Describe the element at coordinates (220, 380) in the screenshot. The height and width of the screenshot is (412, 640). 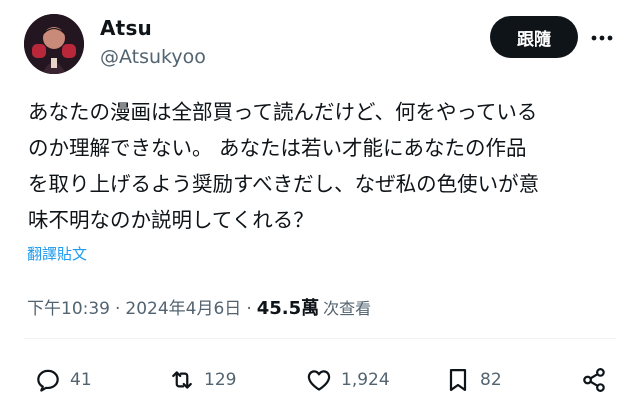
I see `repost-count: 129` at that location.